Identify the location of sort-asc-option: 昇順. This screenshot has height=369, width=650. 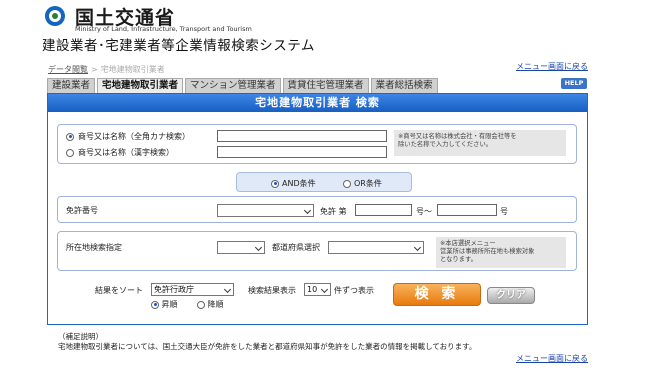
(164, 304).